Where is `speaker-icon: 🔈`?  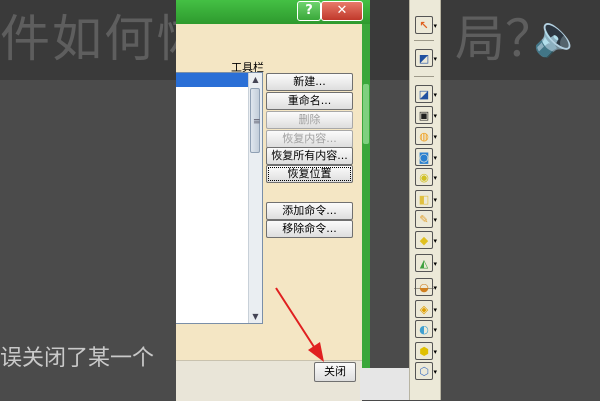
speaker-icon: 🔈 is located at coordinates (558, 36).